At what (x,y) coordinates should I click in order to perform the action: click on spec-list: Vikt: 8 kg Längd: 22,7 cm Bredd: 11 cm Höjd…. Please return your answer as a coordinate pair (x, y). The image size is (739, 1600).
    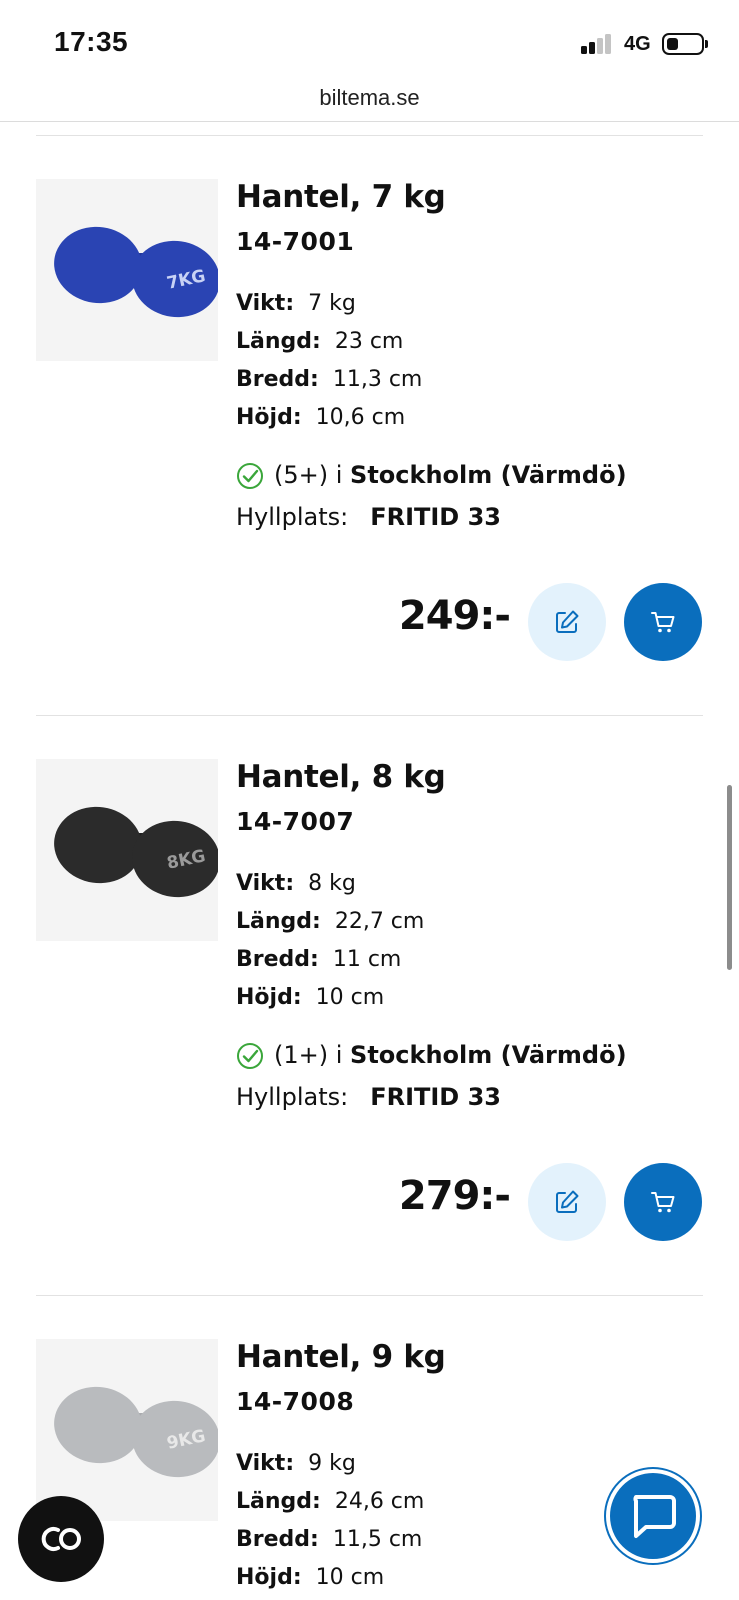
    Looking at the image, I should click on (330, 941).